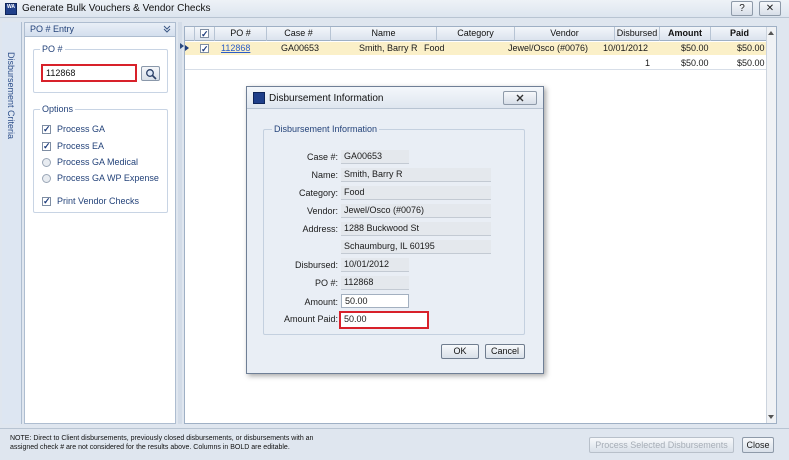 The image size is (789, 460). I want to click on dialog-close-button, so click(520, 98).